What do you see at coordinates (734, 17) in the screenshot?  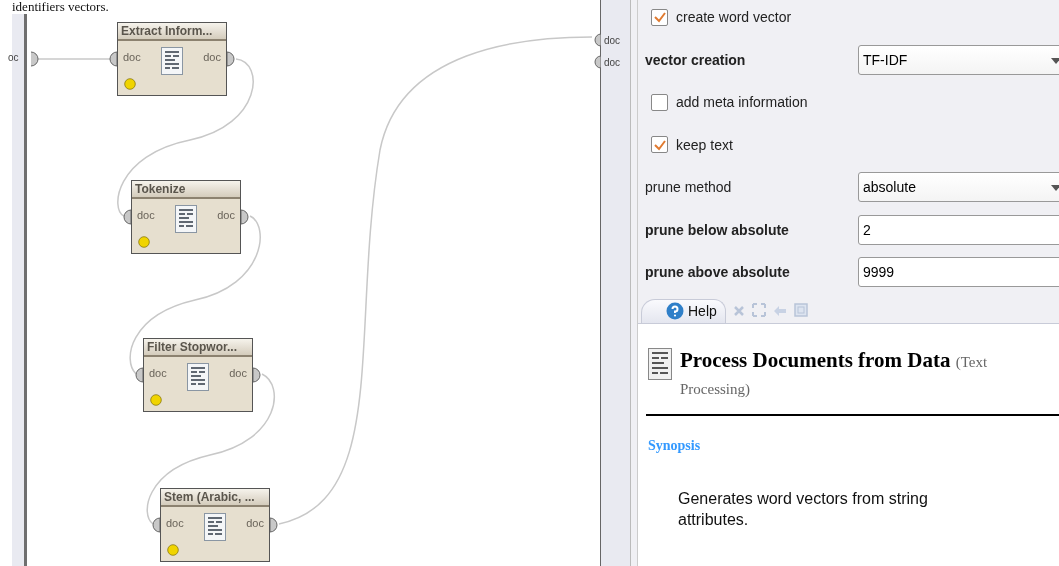 I see `parameter-label: create word vector` at bounding box center [734, 17].